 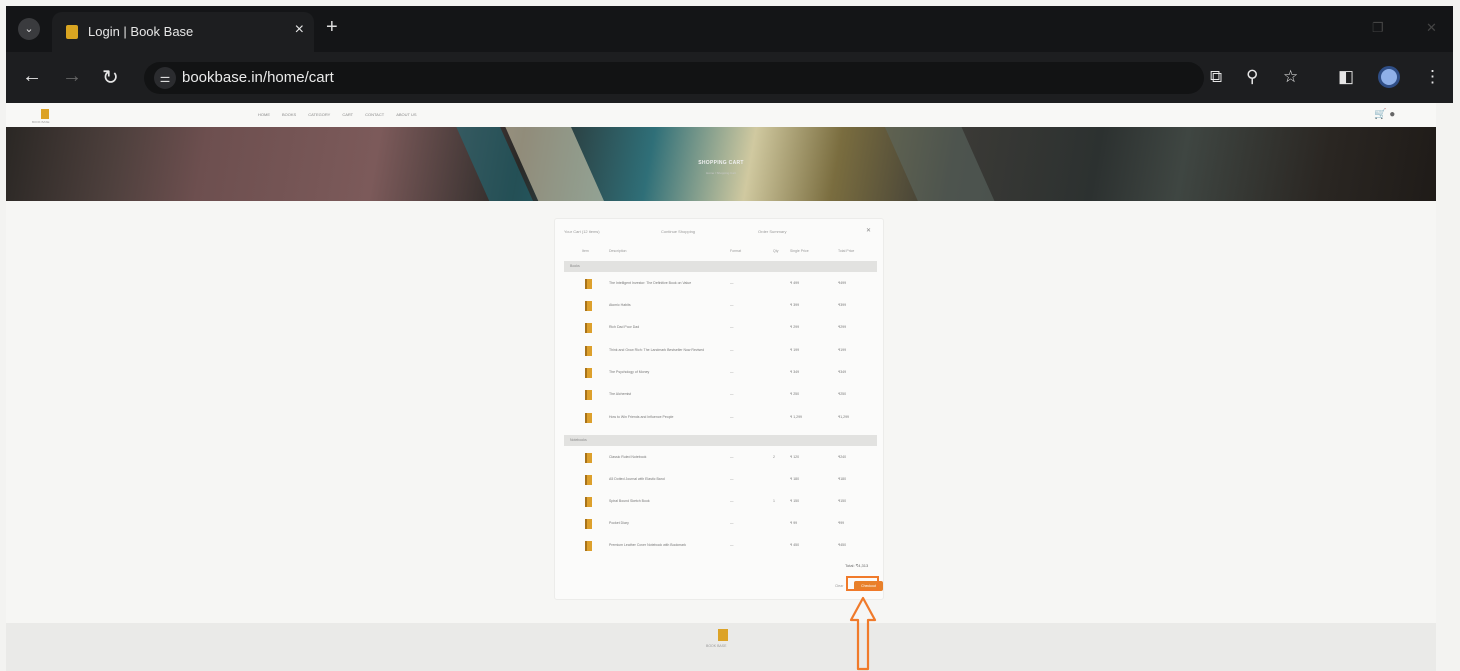 What do you see at coordinates (841, 523) in the screenshot?
I see `item-total: ₹99` at bounding box center [841, 523].